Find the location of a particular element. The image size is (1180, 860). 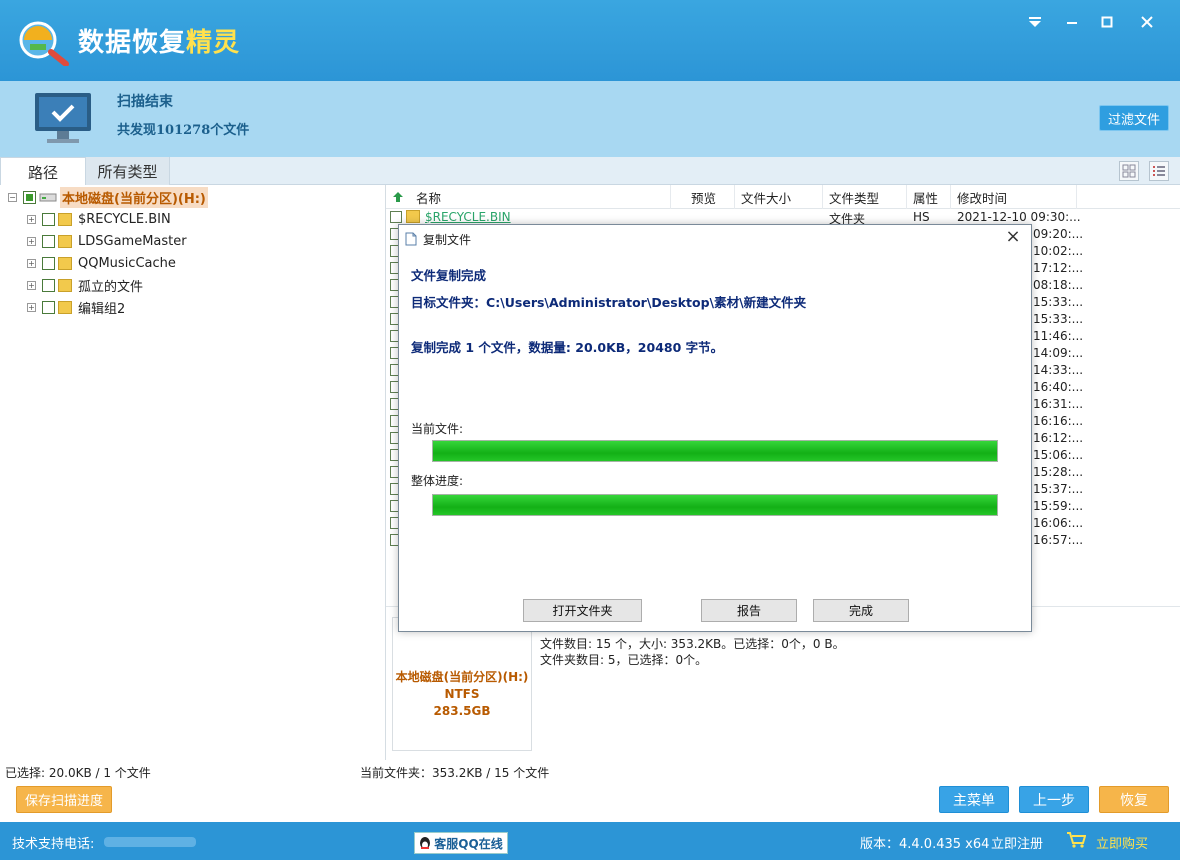

target-folder-label: 目标文件夹： is located at coordinates (449, 302).